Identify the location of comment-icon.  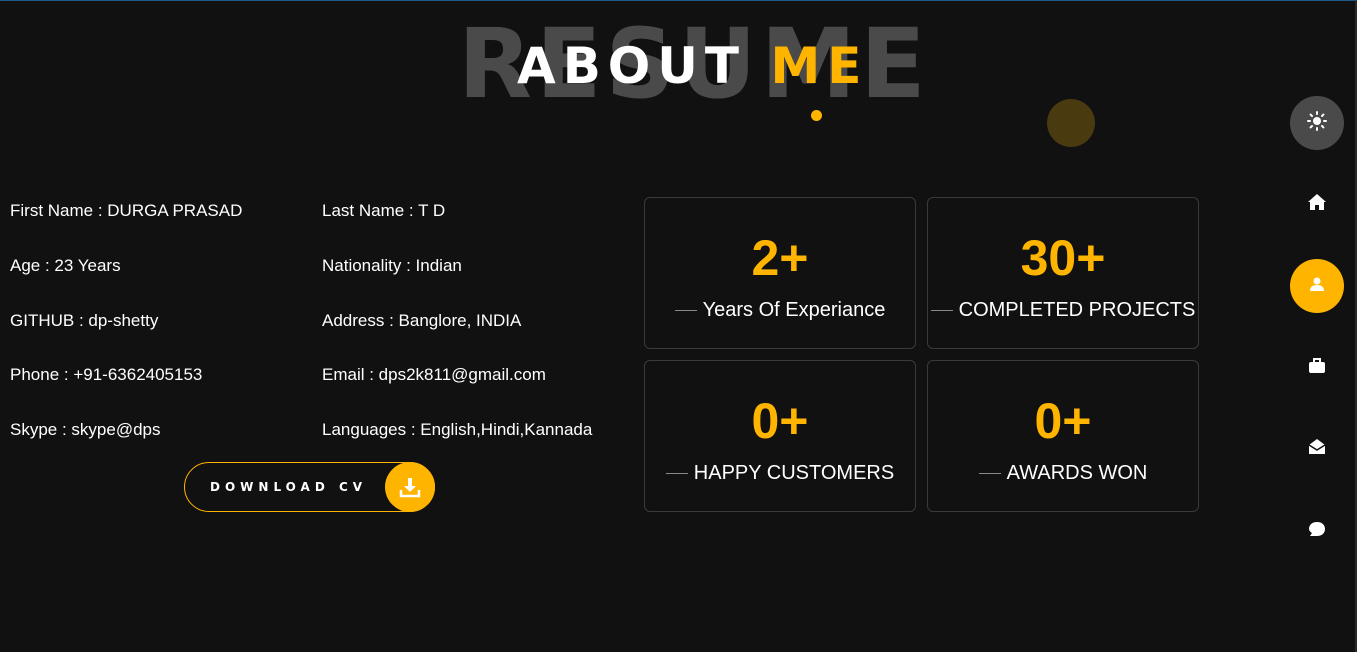
(1317, 531).